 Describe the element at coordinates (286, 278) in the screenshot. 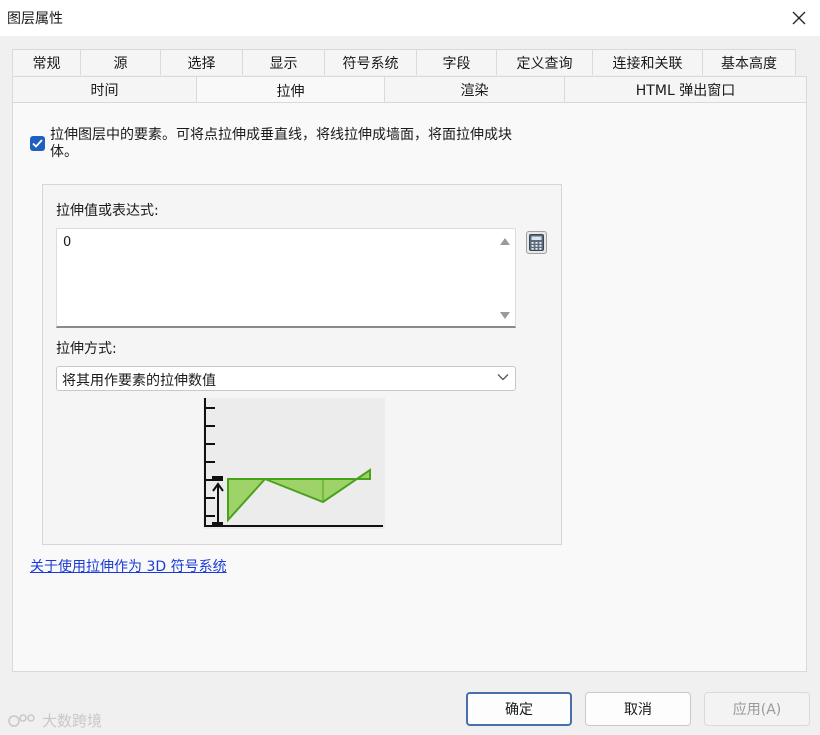

I see `extrusion-expression-input: 0` at that location.